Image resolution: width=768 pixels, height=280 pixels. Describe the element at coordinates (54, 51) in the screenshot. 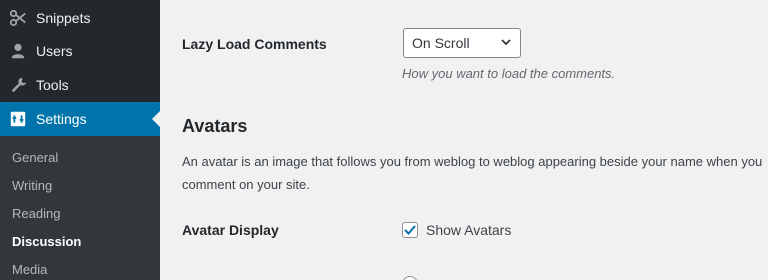

I see `sidebar-item-label: Users` at that location.